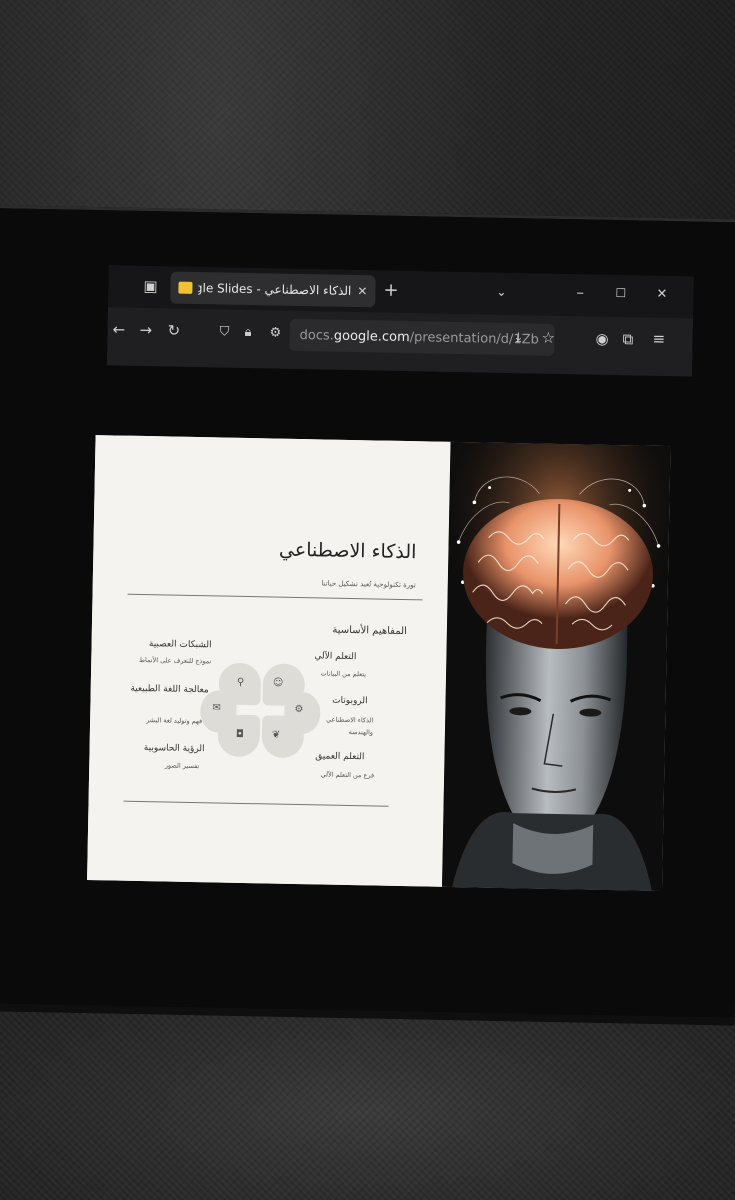 This screenshot has width=735, height=1200. What do you see at coordinates (256, 803) in the screenshot?
I see `bottom-divider` at bounding box center [256, 803].